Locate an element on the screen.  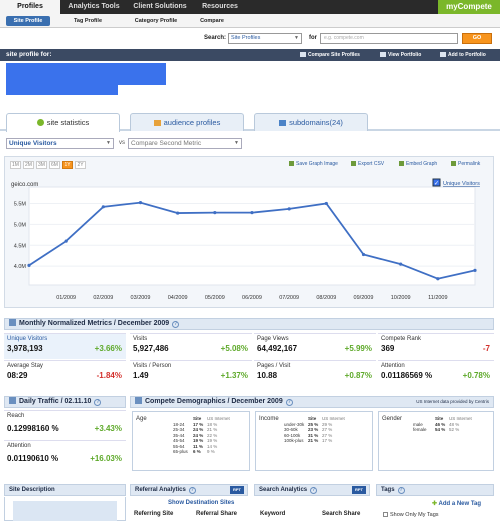
metric-label: Compete Rank is located at coordinates (401, 339).